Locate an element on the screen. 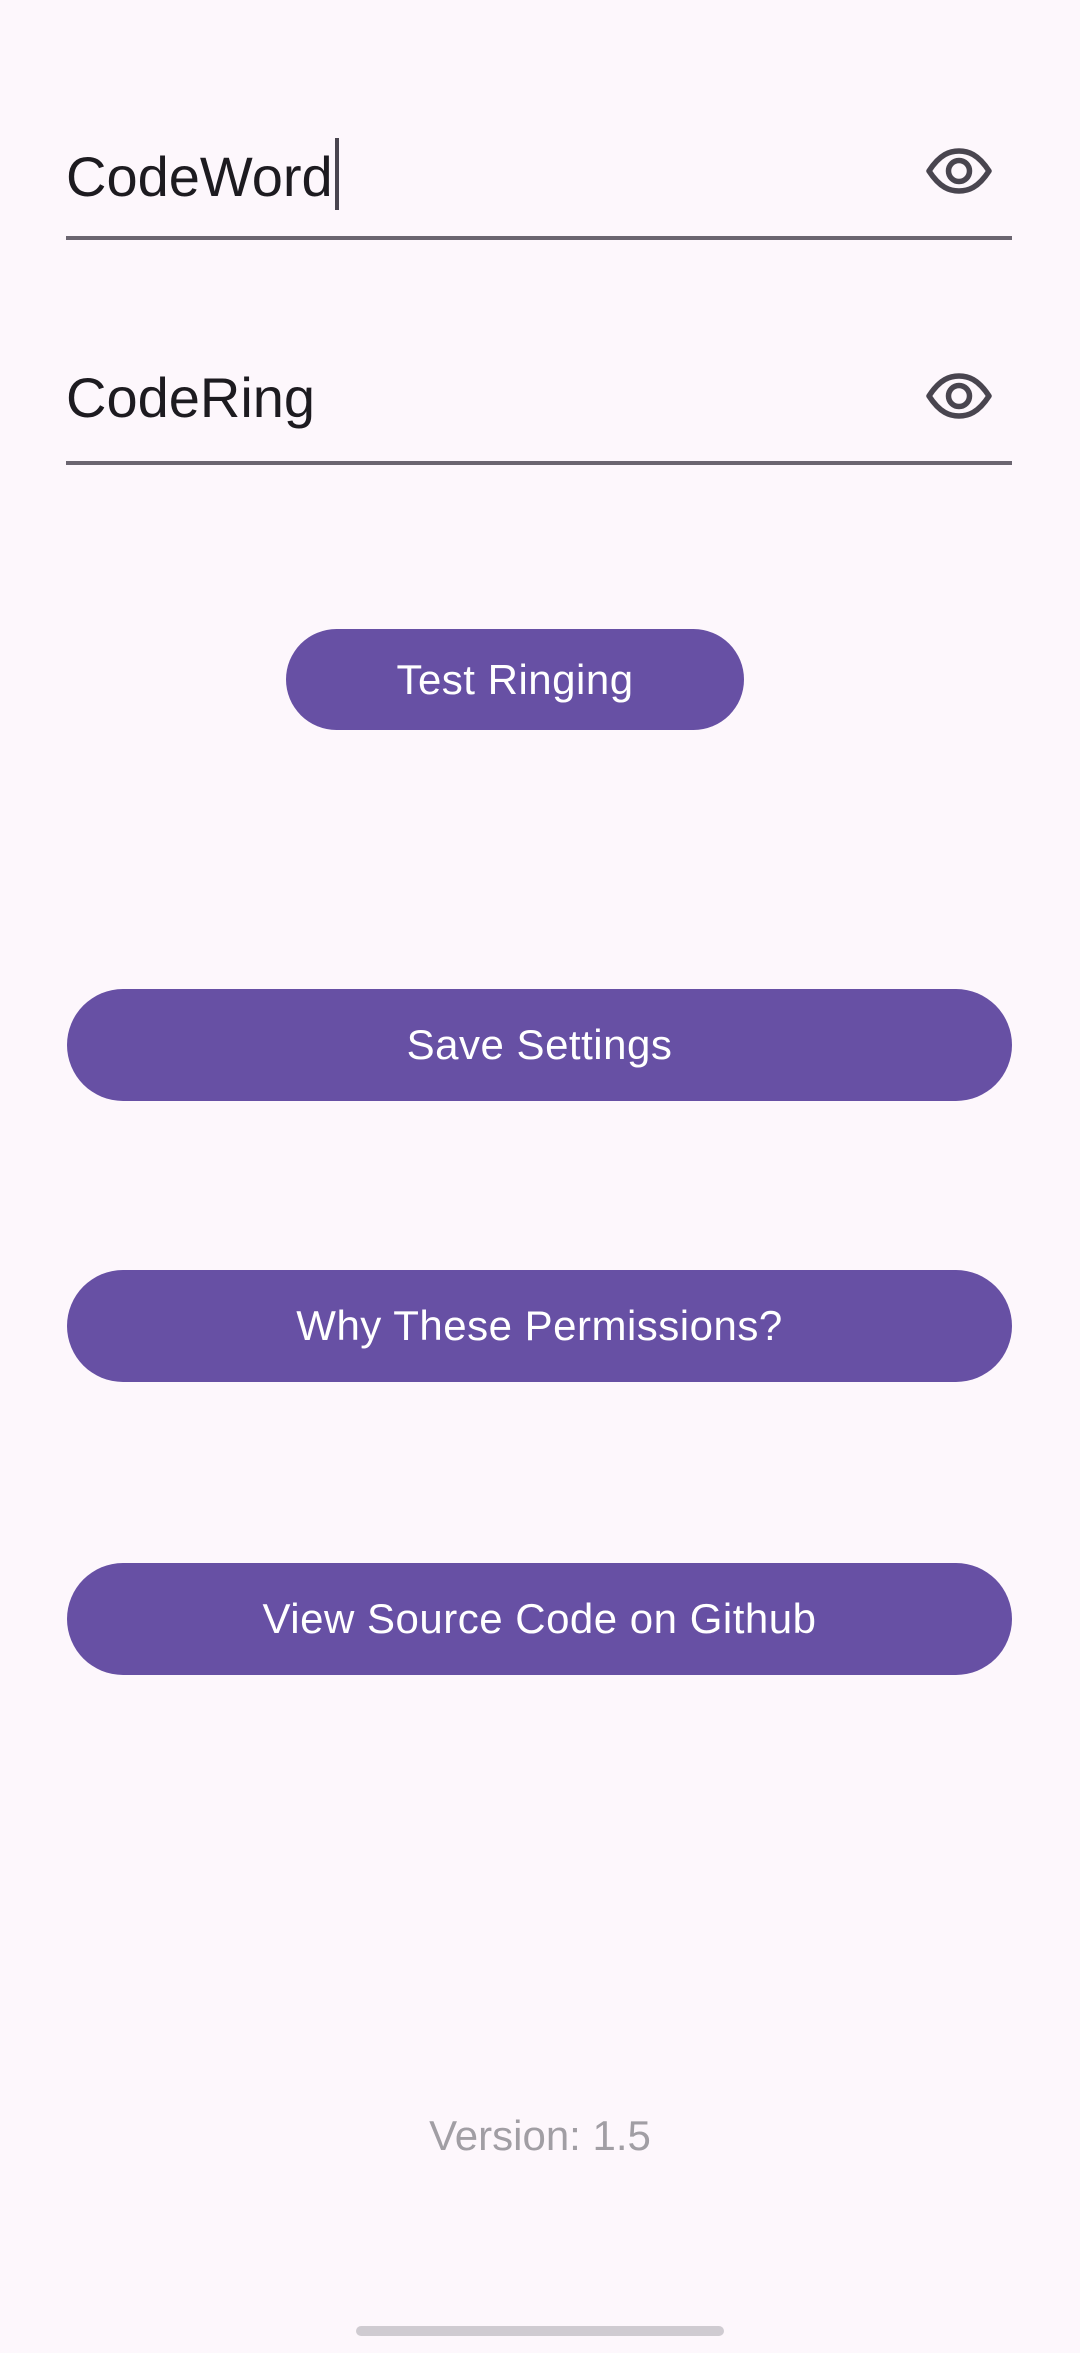  why-permissions-label: Why These Permissions? is located at coordinates (539, 1325).